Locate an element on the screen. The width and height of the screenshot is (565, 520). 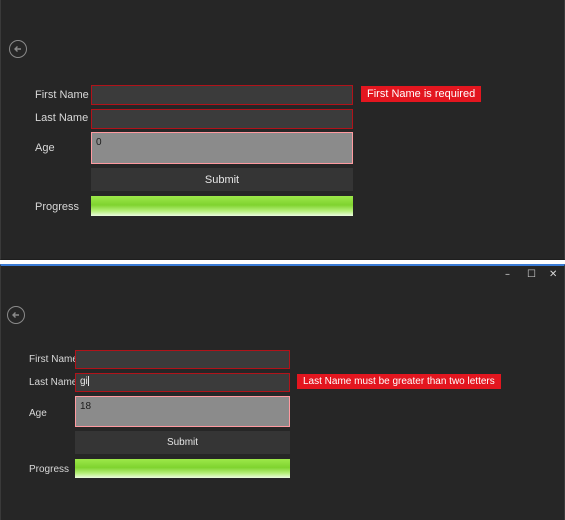
last-name-value: gi is located at coordinates (84, 381).